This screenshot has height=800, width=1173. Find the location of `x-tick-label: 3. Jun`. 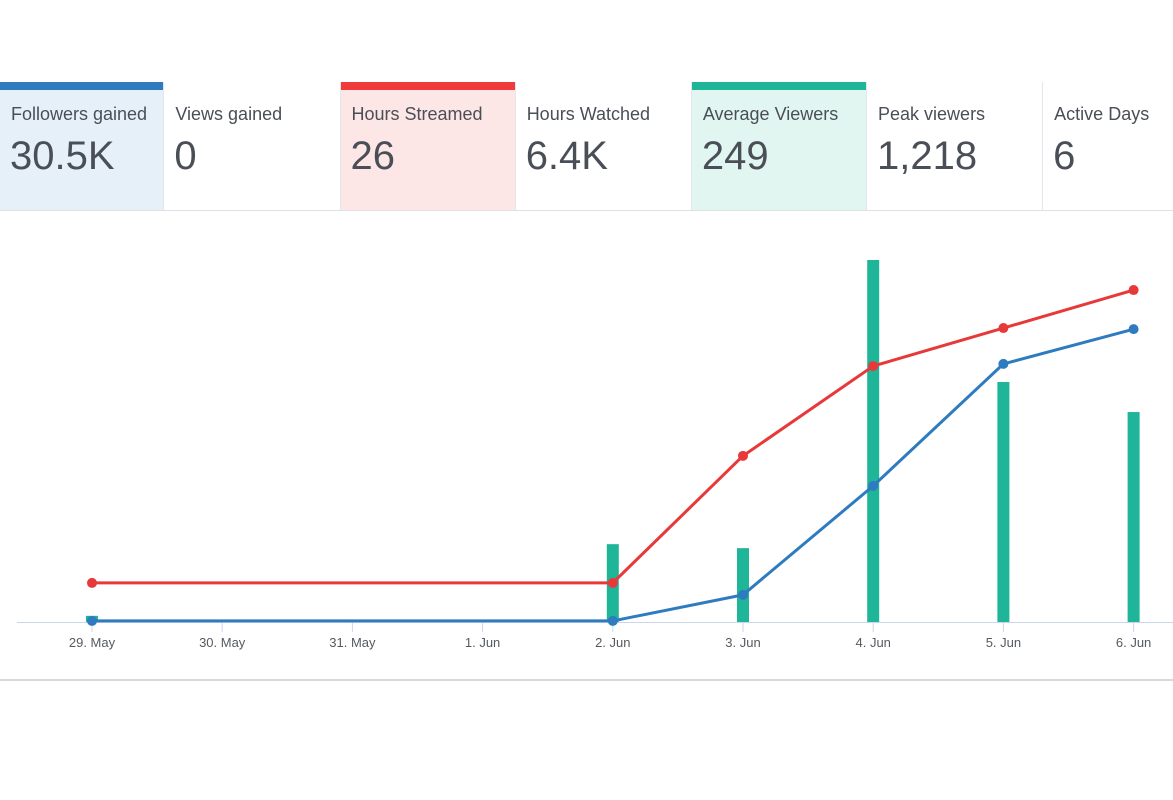

x-tick-label: 3. Jun is located at coordinates (742, 642).